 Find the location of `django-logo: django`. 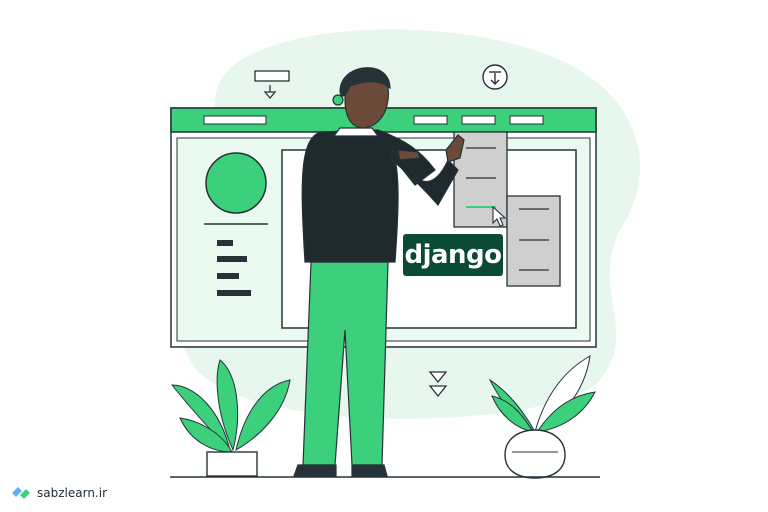

django-logo: django is located at coordinates (453, 255).